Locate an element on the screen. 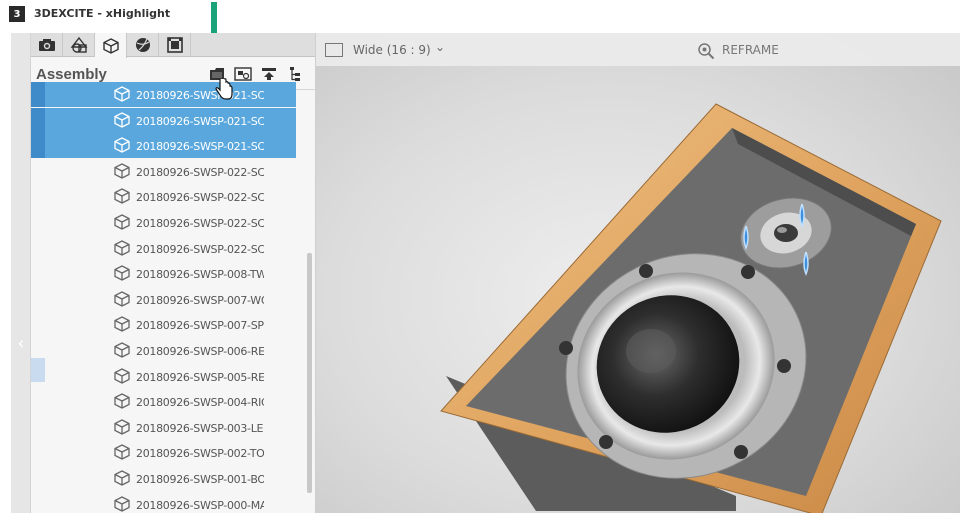 This screenshot has width=960, height=513. app-logo: 3 is located at coordinates (17, 14).